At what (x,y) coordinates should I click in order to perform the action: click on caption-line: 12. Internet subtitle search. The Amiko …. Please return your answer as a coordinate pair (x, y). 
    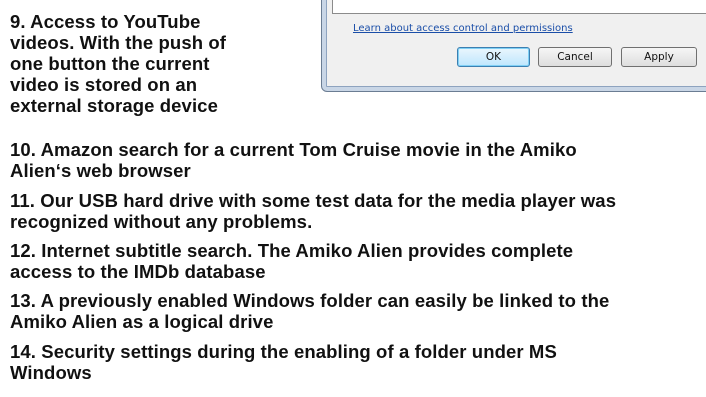
    Looking at the image, I should click on (292, 250).